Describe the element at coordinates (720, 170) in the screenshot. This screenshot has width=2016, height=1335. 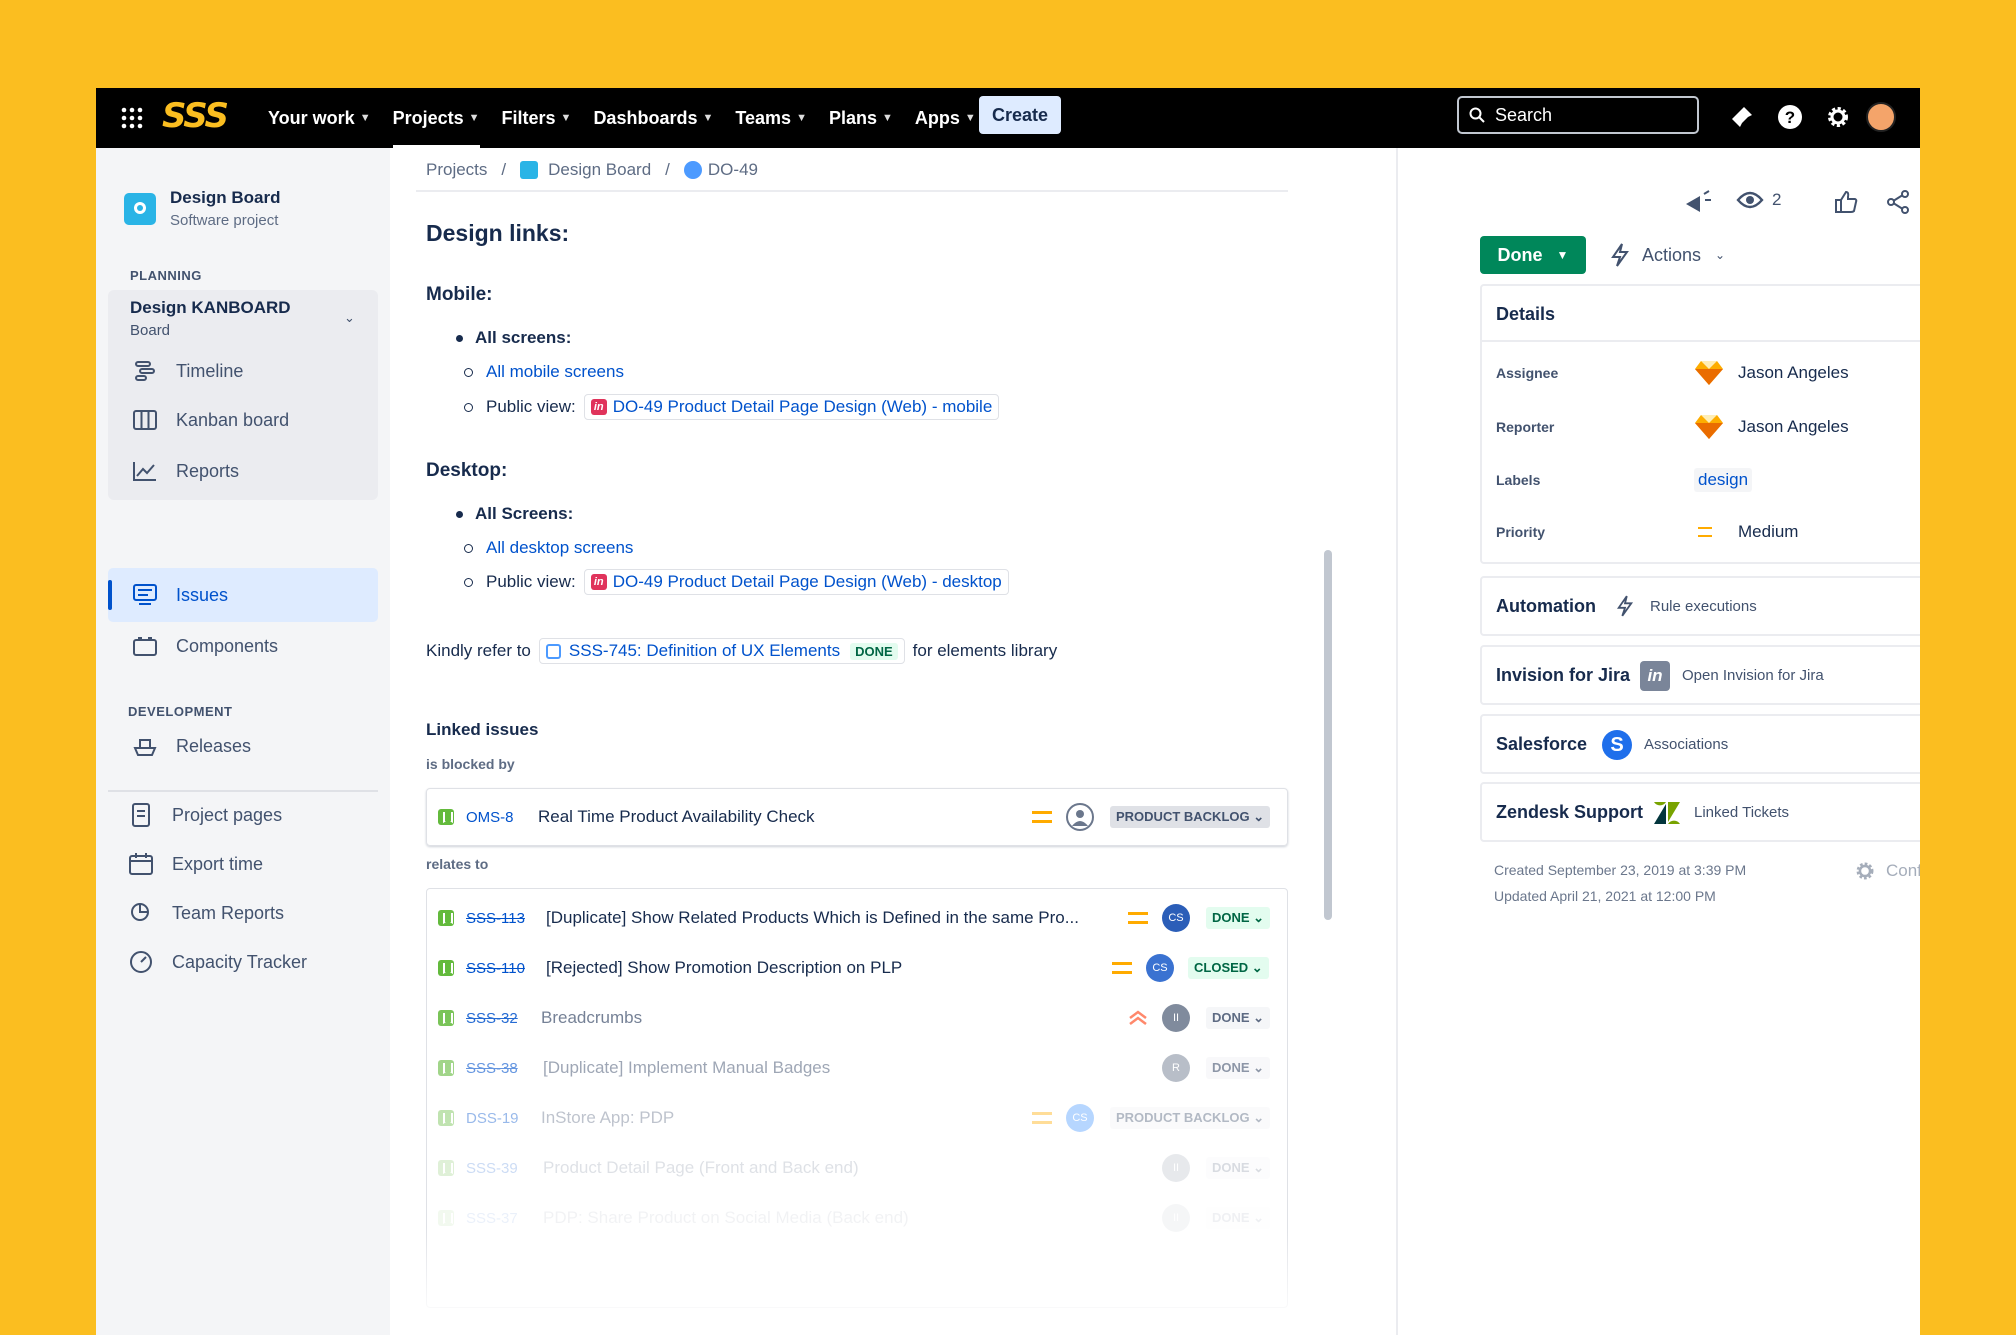
I see `breadcrumb-issue: DO-49` at that location.